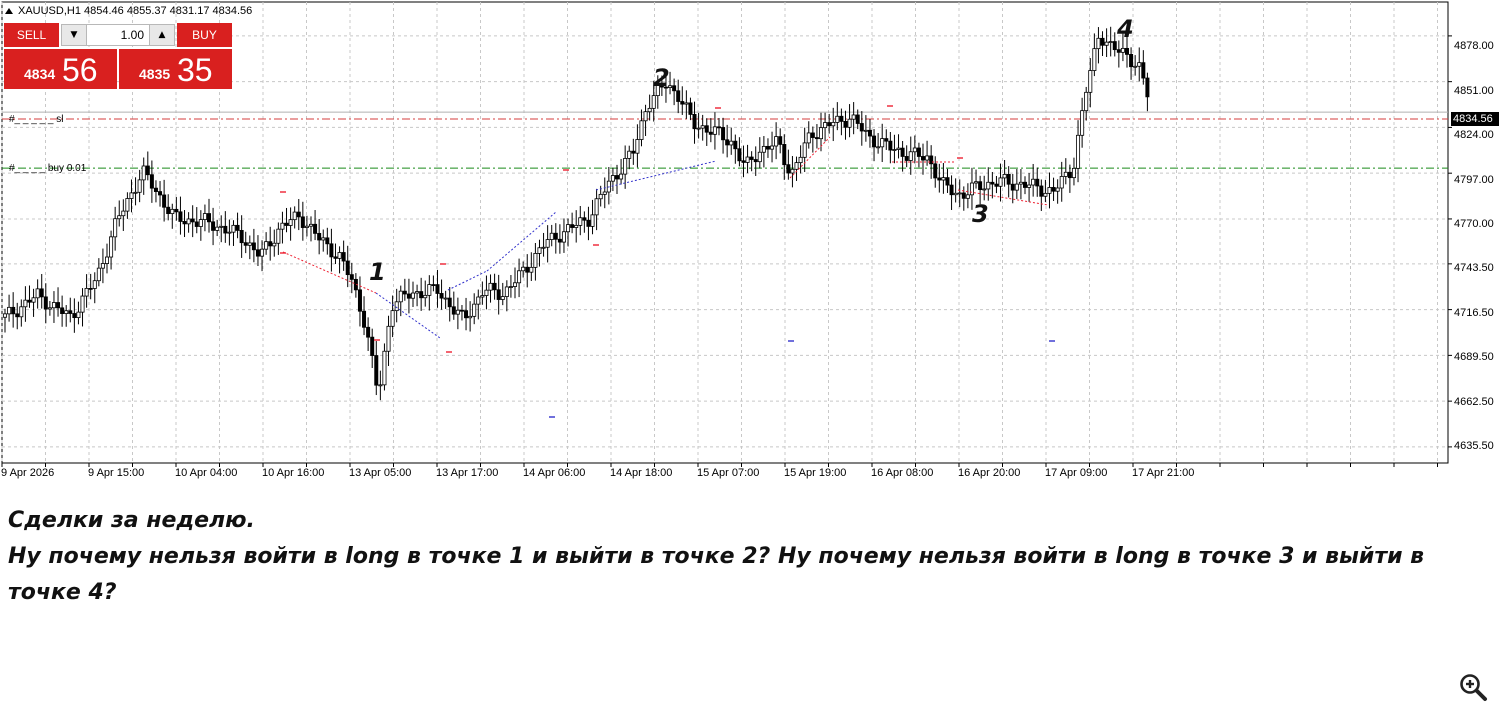 The height and width of the screenshot is (712, 1500). I want to click on lot-input, so click(118, 35).